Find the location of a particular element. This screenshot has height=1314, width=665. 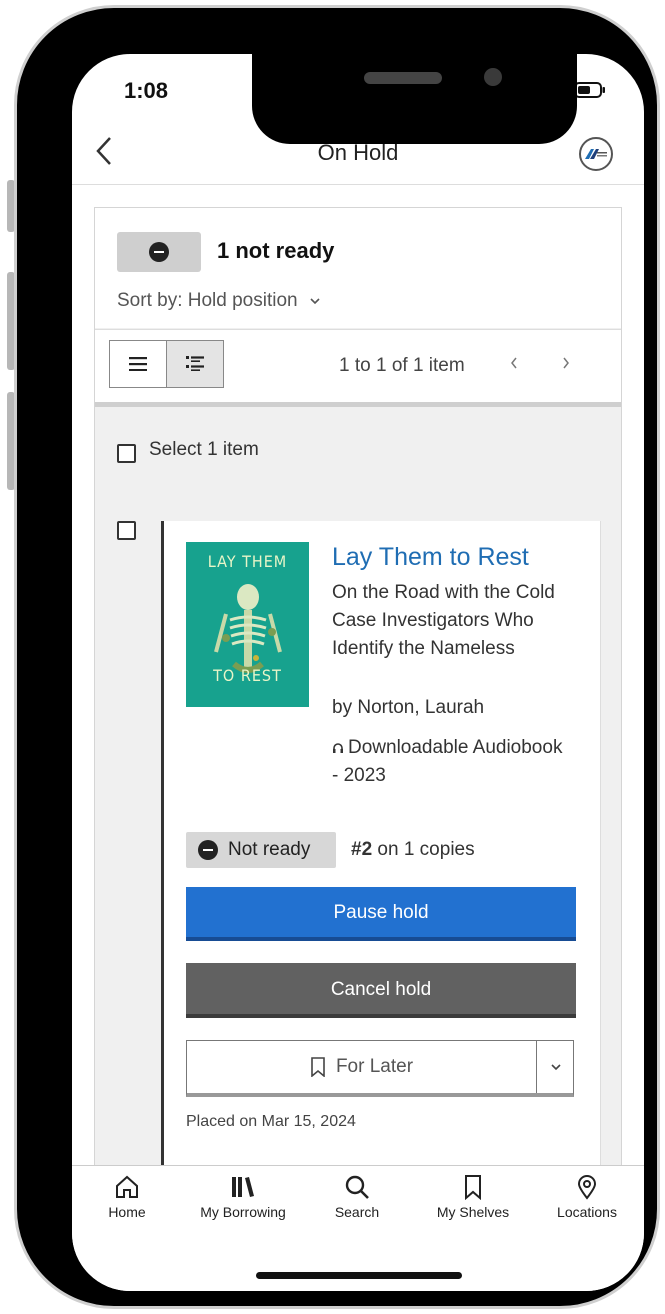

book-author: by Norton, Laurah is located at coordinates (408, 707).